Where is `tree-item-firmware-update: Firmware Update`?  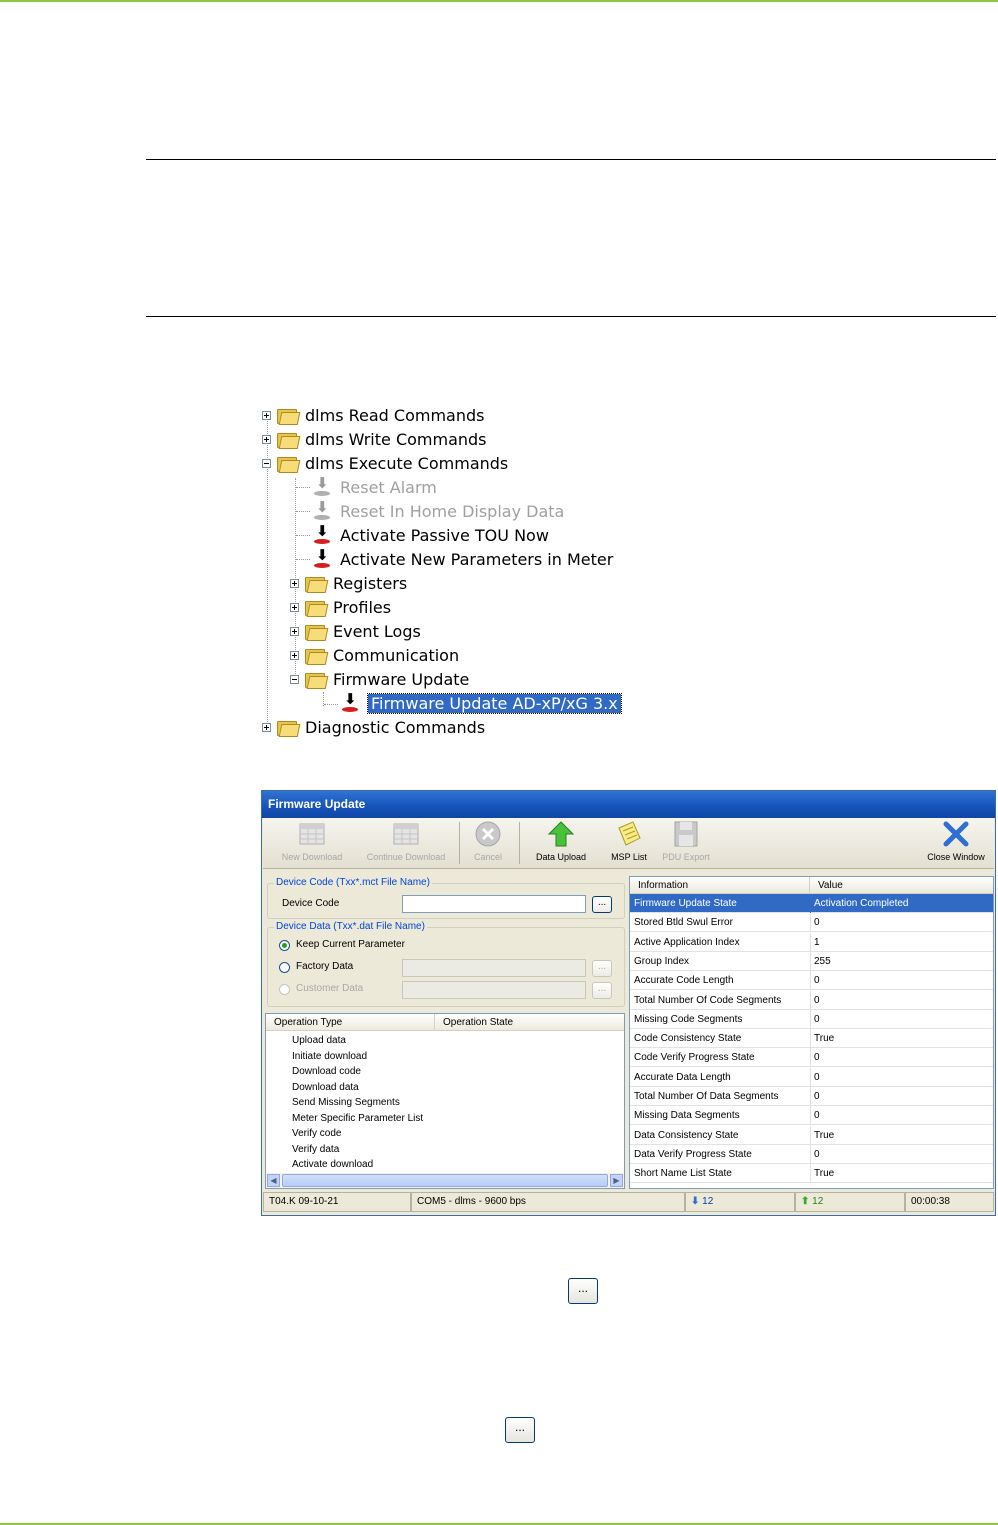 tree-item-firmware-update: Firmware Update is located at coordinates (379, 679).